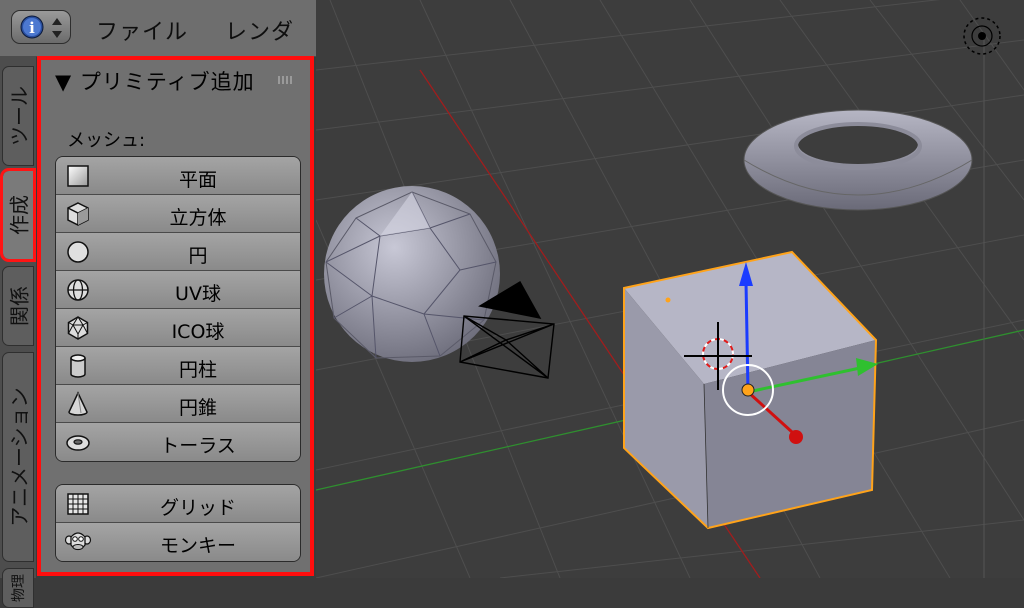 The width and height of the screenshot is (1024, 608). Describe the element at coordinates (78, 541) in the screenshot. I see `monkey-icon` at that location.